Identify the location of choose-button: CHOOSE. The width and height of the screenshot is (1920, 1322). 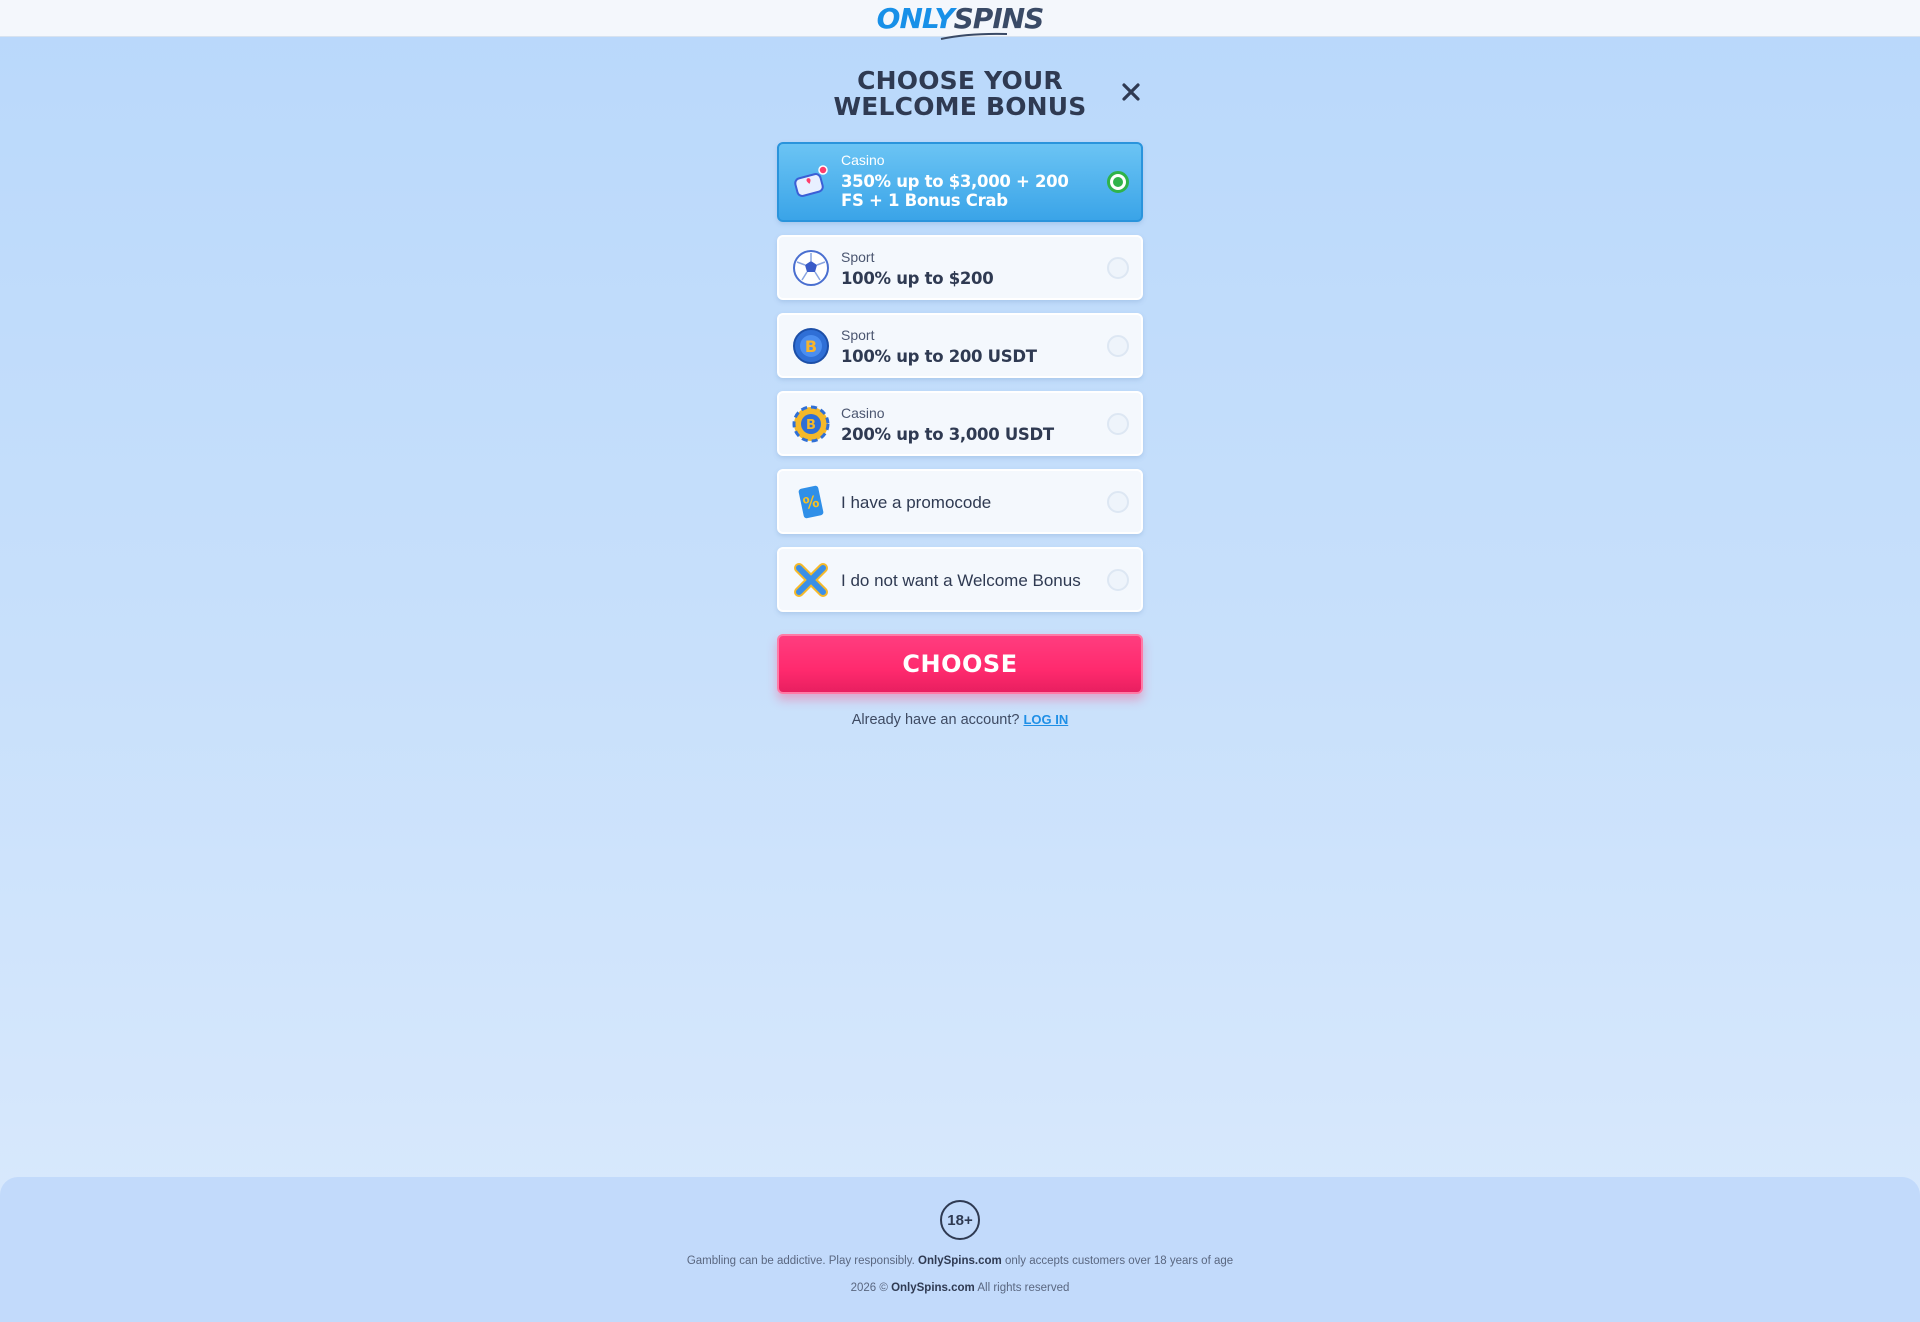
(960, 664).